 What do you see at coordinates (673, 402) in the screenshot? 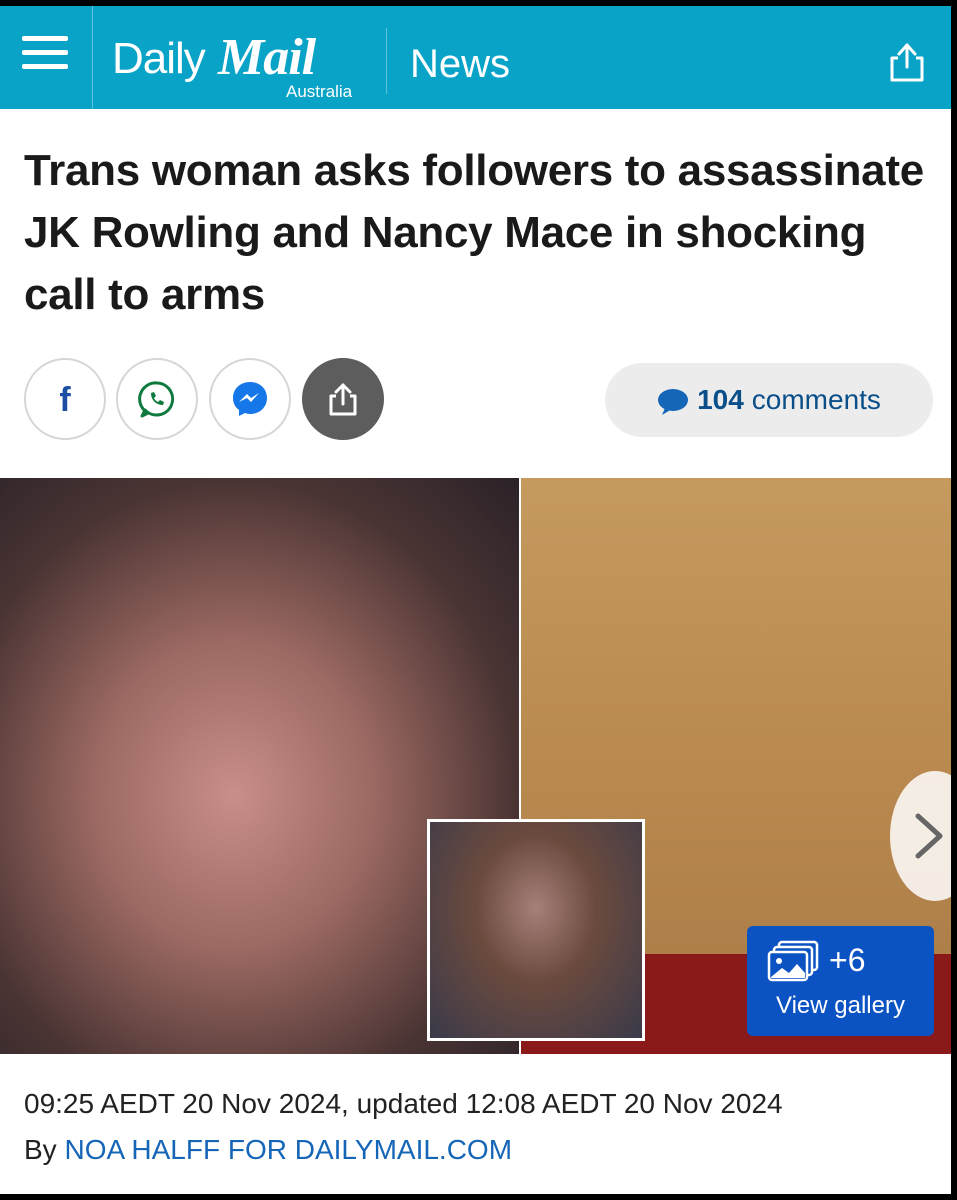
I see `comment-bubble-icon` at bounding box center [673, 402].